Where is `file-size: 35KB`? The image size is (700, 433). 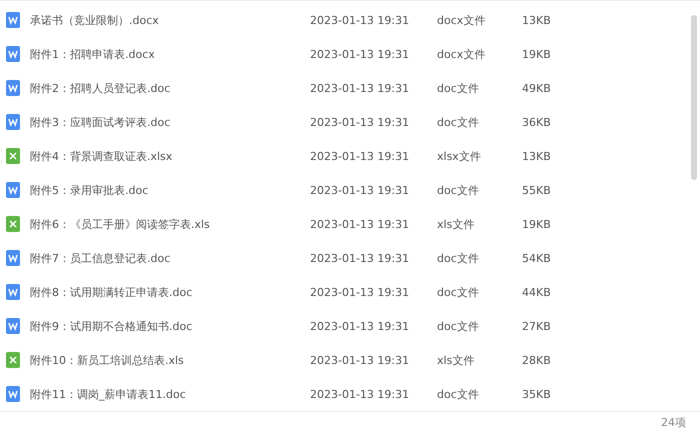
file-size: 35KB is located at coordinates (536, 394).